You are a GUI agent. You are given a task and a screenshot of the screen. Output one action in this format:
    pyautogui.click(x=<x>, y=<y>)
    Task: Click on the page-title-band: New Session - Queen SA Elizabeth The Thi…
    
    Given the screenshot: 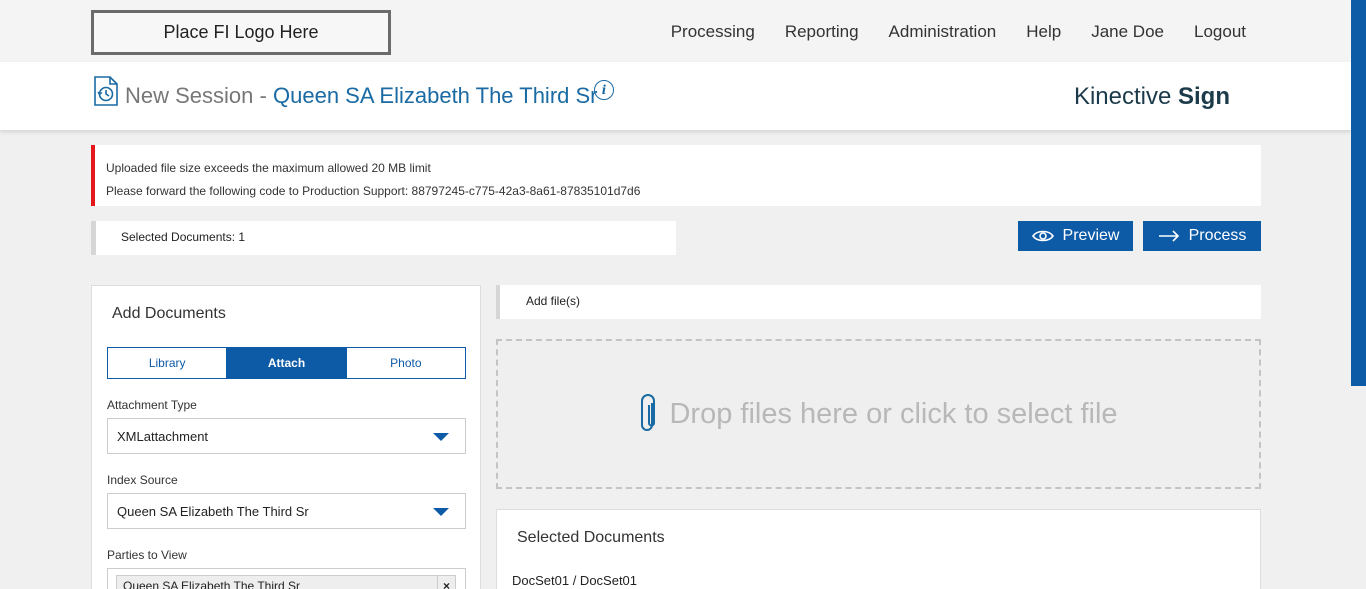 What is the action you would take?
    pyautogui.click(x=675, y=96)
    